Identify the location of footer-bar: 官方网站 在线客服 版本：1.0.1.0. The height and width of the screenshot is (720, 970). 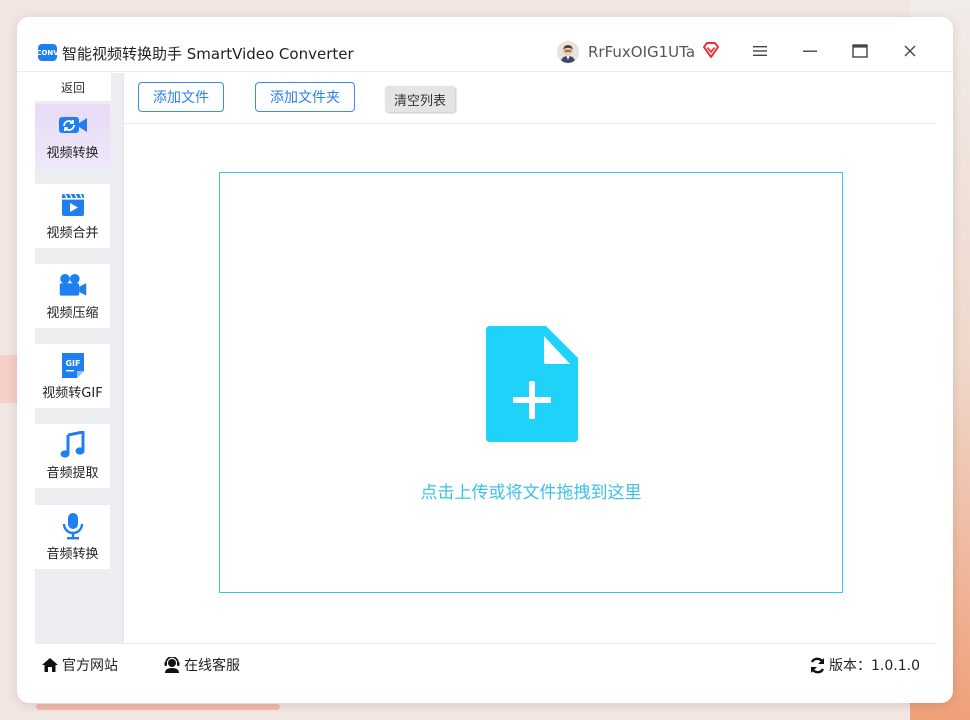
(485, 664).